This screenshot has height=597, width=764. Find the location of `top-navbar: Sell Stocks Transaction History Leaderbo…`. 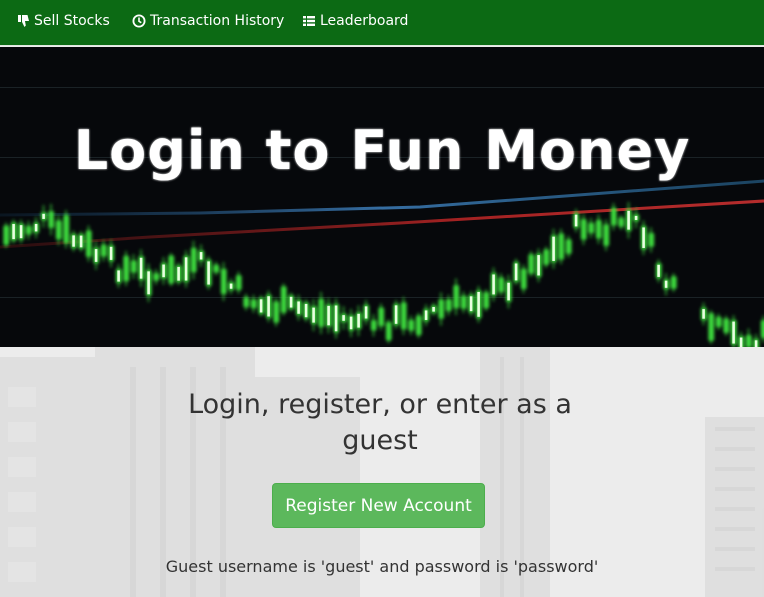

top-navbar: Sell Stocks Transaction History Leaderbo… is located at coordinates (382, 23).